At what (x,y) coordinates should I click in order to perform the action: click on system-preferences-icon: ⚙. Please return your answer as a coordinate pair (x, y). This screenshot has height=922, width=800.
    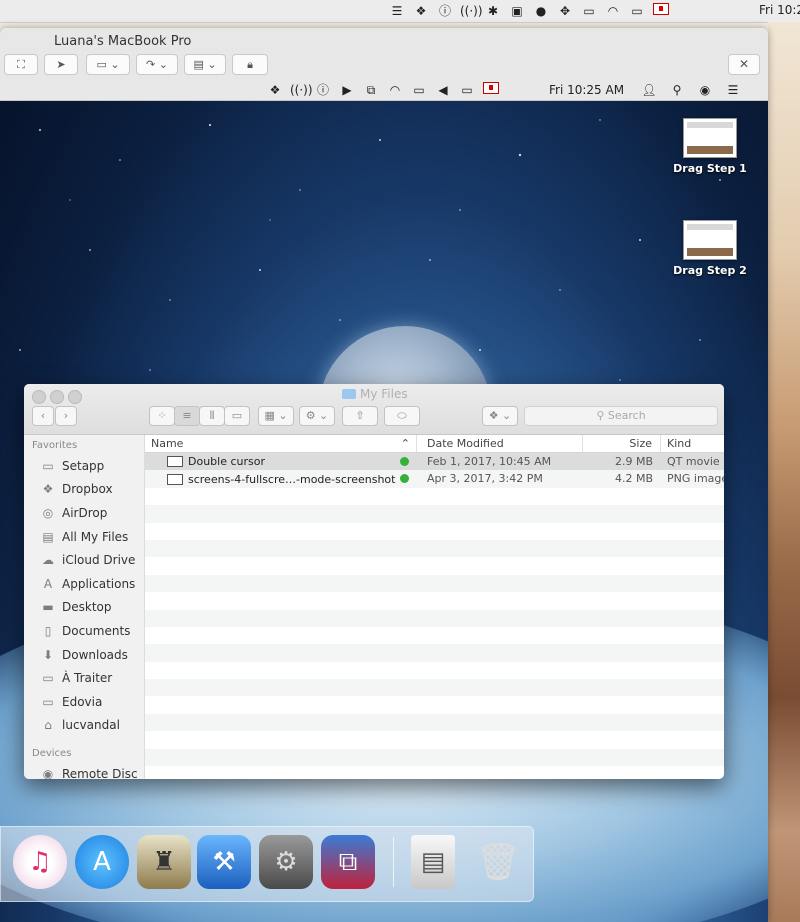
    Looking at the image, I should click on (286, 862).